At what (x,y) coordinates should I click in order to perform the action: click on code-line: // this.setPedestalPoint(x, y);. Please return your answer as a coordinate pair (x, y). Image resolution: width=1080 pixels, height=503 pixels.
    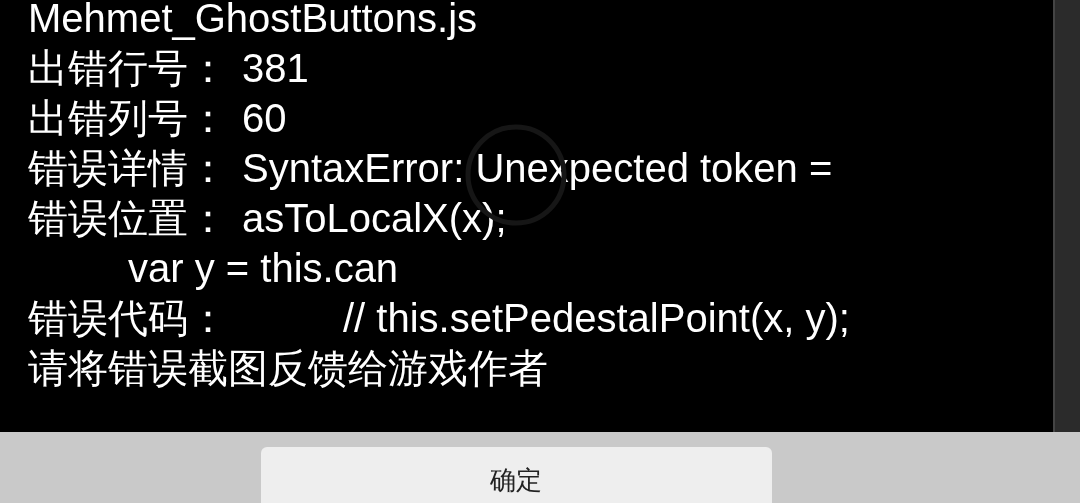
    Looking at the image, I should click on (596, 318).